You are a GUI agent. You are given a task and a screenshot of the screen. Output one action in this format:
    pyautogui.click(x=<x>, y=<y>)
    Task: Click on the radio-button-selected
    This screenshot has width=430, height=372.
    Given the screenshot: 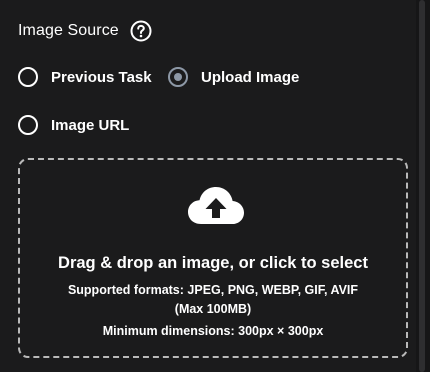 What is the action you would take?
    pyautogui.click(x=178, y=77)
    